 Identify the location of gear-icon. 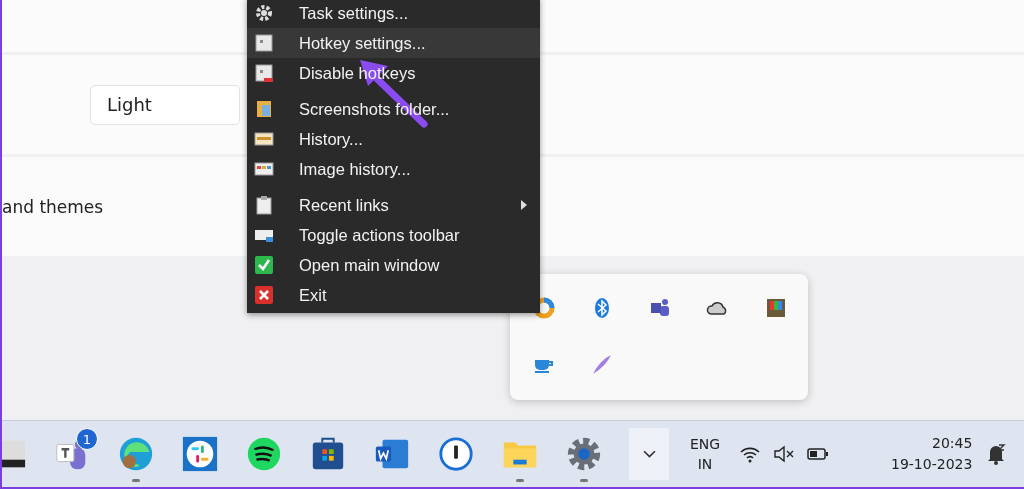
(264, 13).